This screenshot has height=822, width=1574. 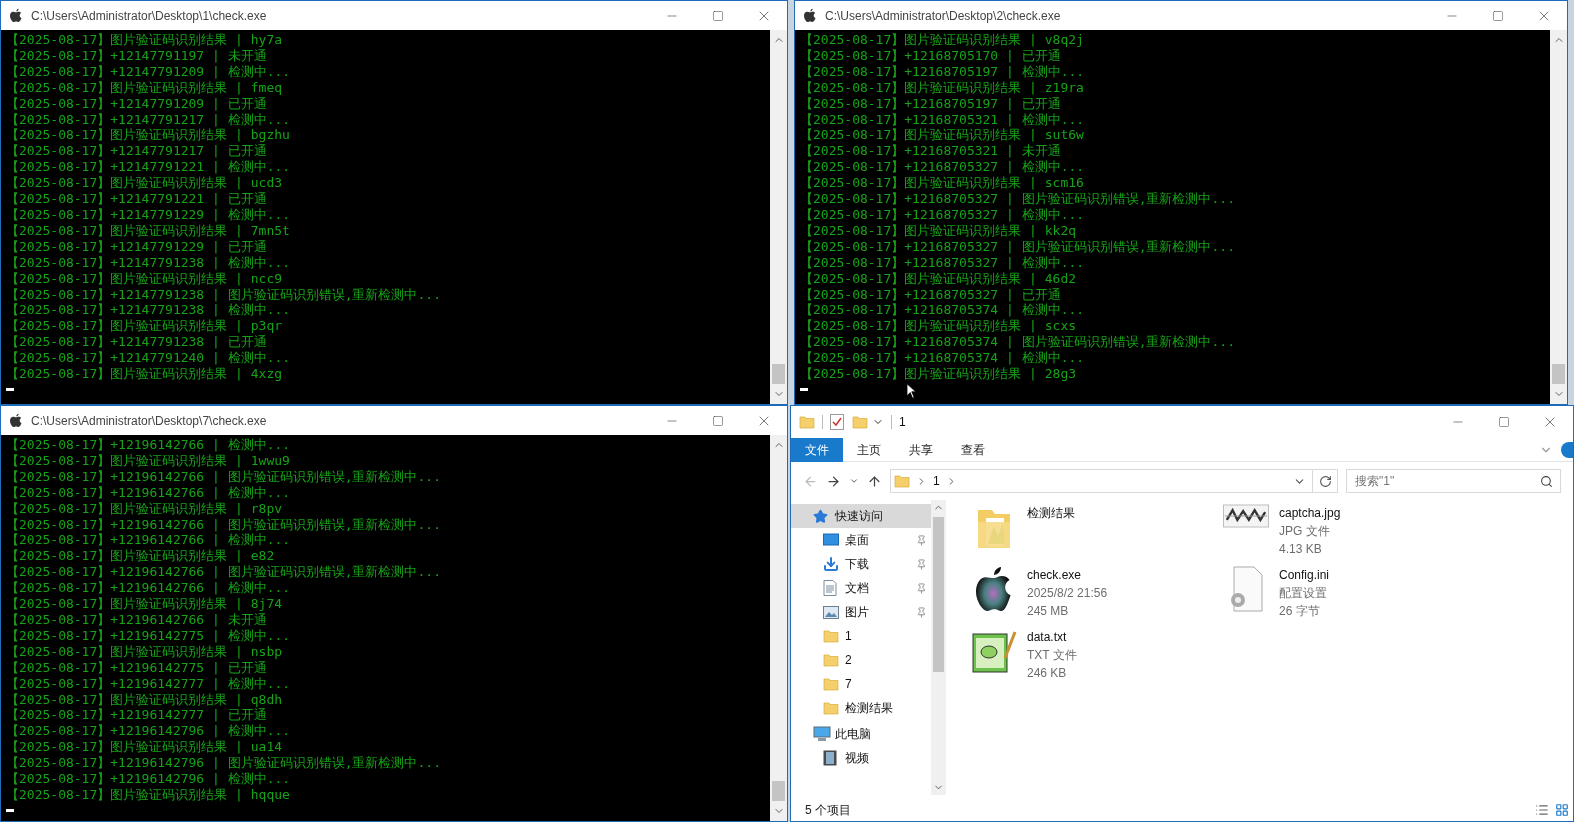 What do you see at coordinates (1114, 481) in the screenshot?
I see `address-bar: 1` at bounding box center [1114, 481].